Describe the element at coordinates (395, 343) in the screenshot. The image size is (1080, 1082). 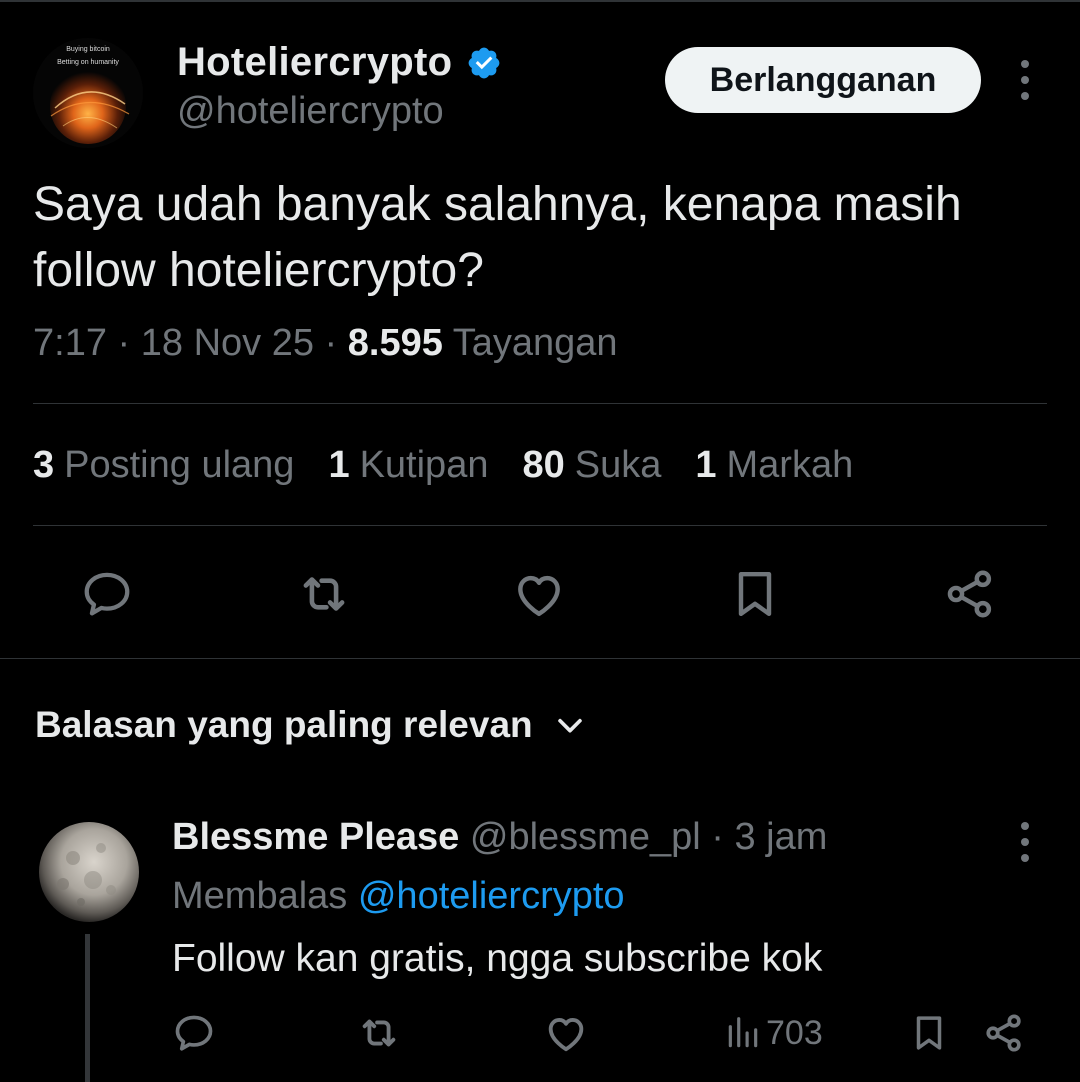
I see `views-count: 8.595` at that location.